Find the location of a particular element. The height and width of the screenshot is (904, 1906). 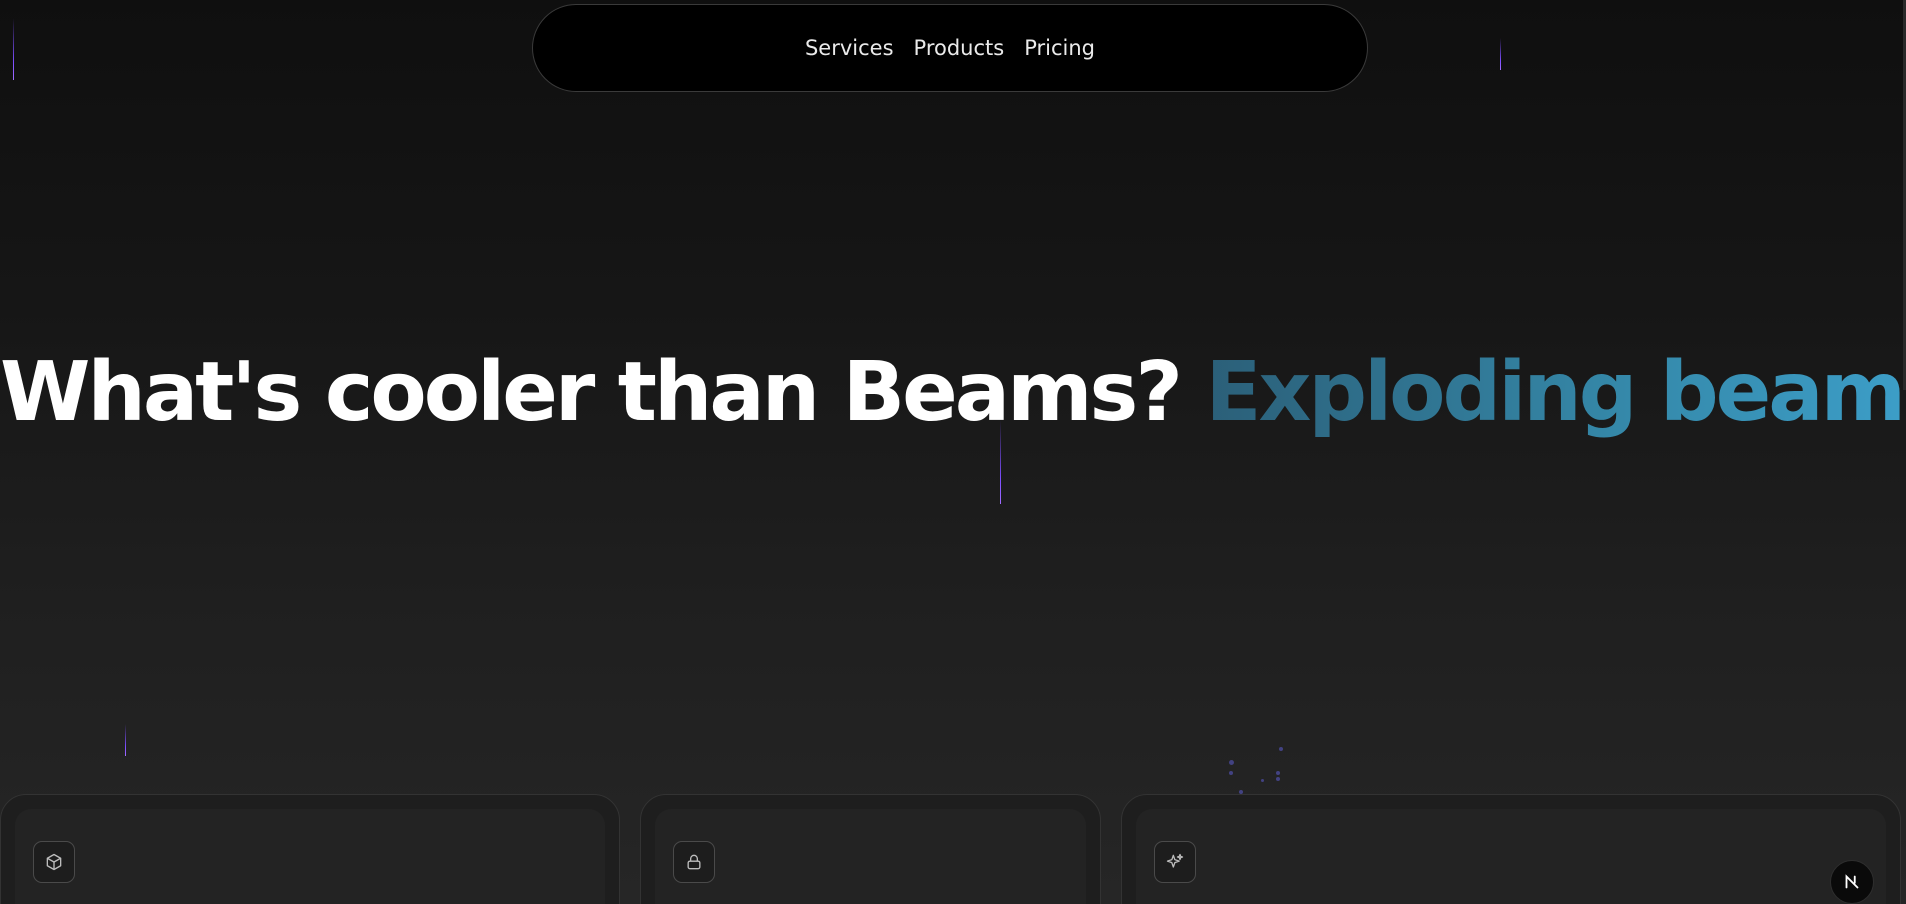

top-nav: Services Products Pricing is located at coordinates (950, 48).